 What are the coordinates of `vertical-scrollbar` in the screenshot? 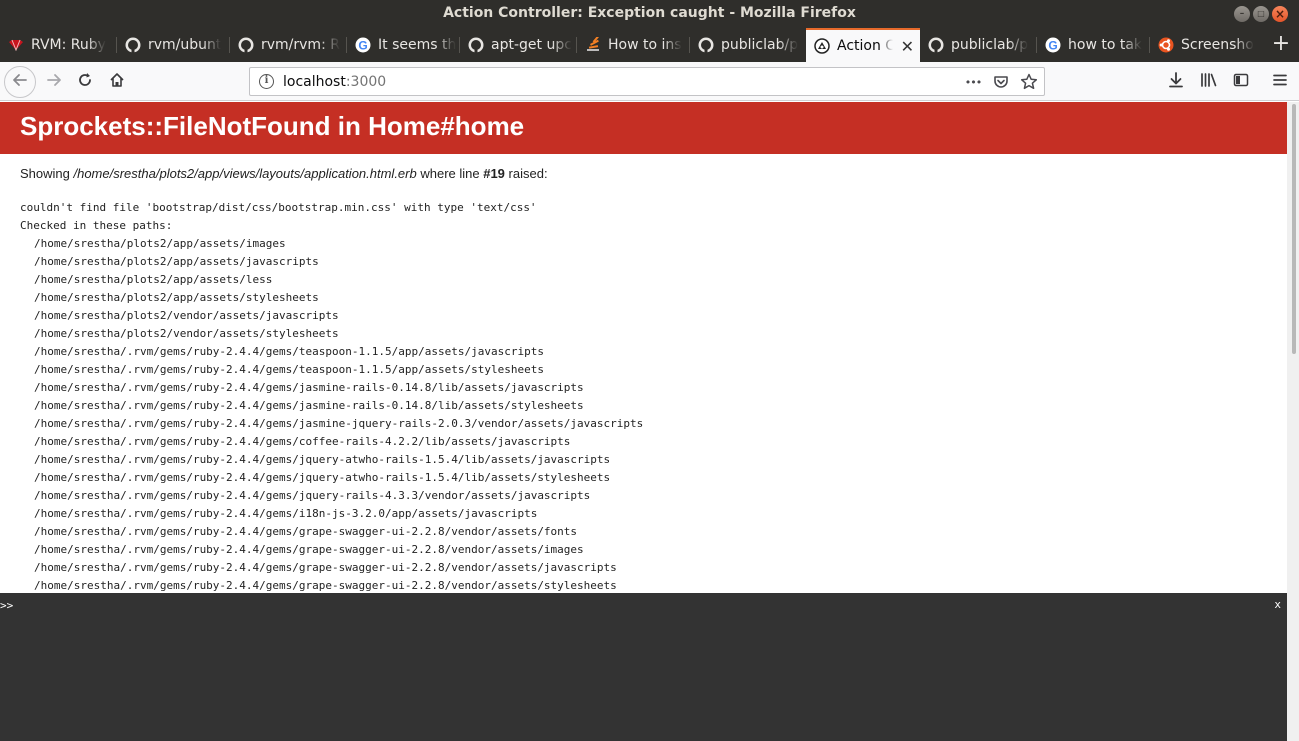 It's located at (1293, 421).